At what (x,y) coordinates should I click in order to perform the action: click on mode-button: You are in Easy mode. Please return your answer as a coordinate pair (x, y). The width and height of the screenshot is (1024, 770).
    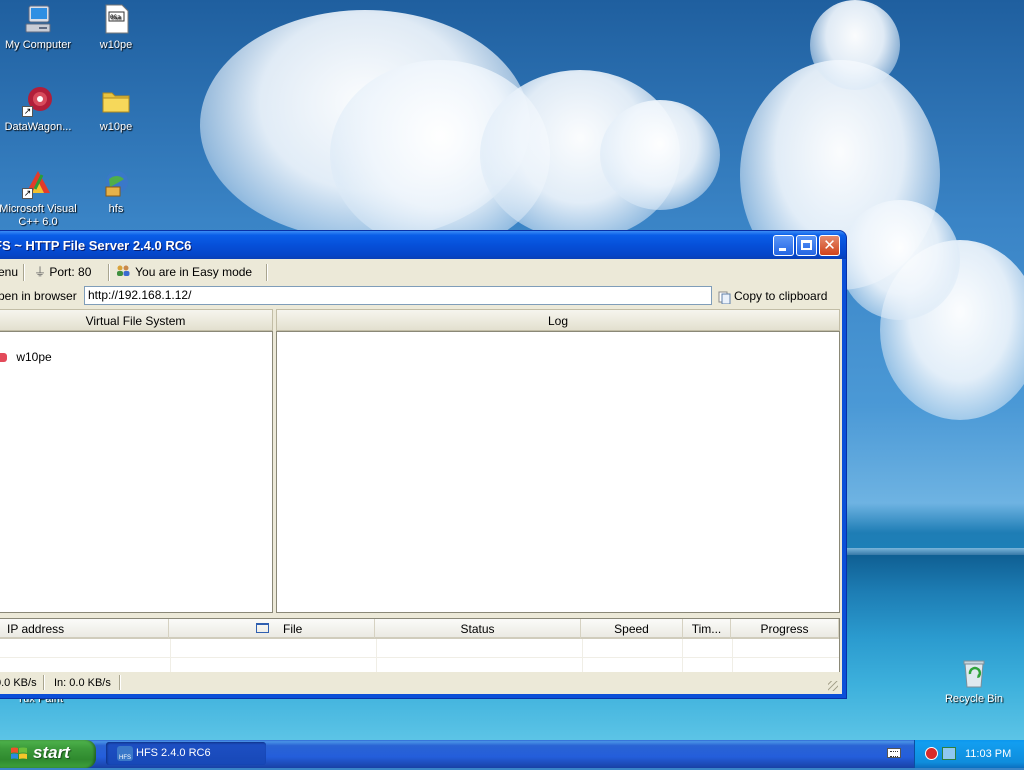
    Looking at the image, I should click on (184, 272).